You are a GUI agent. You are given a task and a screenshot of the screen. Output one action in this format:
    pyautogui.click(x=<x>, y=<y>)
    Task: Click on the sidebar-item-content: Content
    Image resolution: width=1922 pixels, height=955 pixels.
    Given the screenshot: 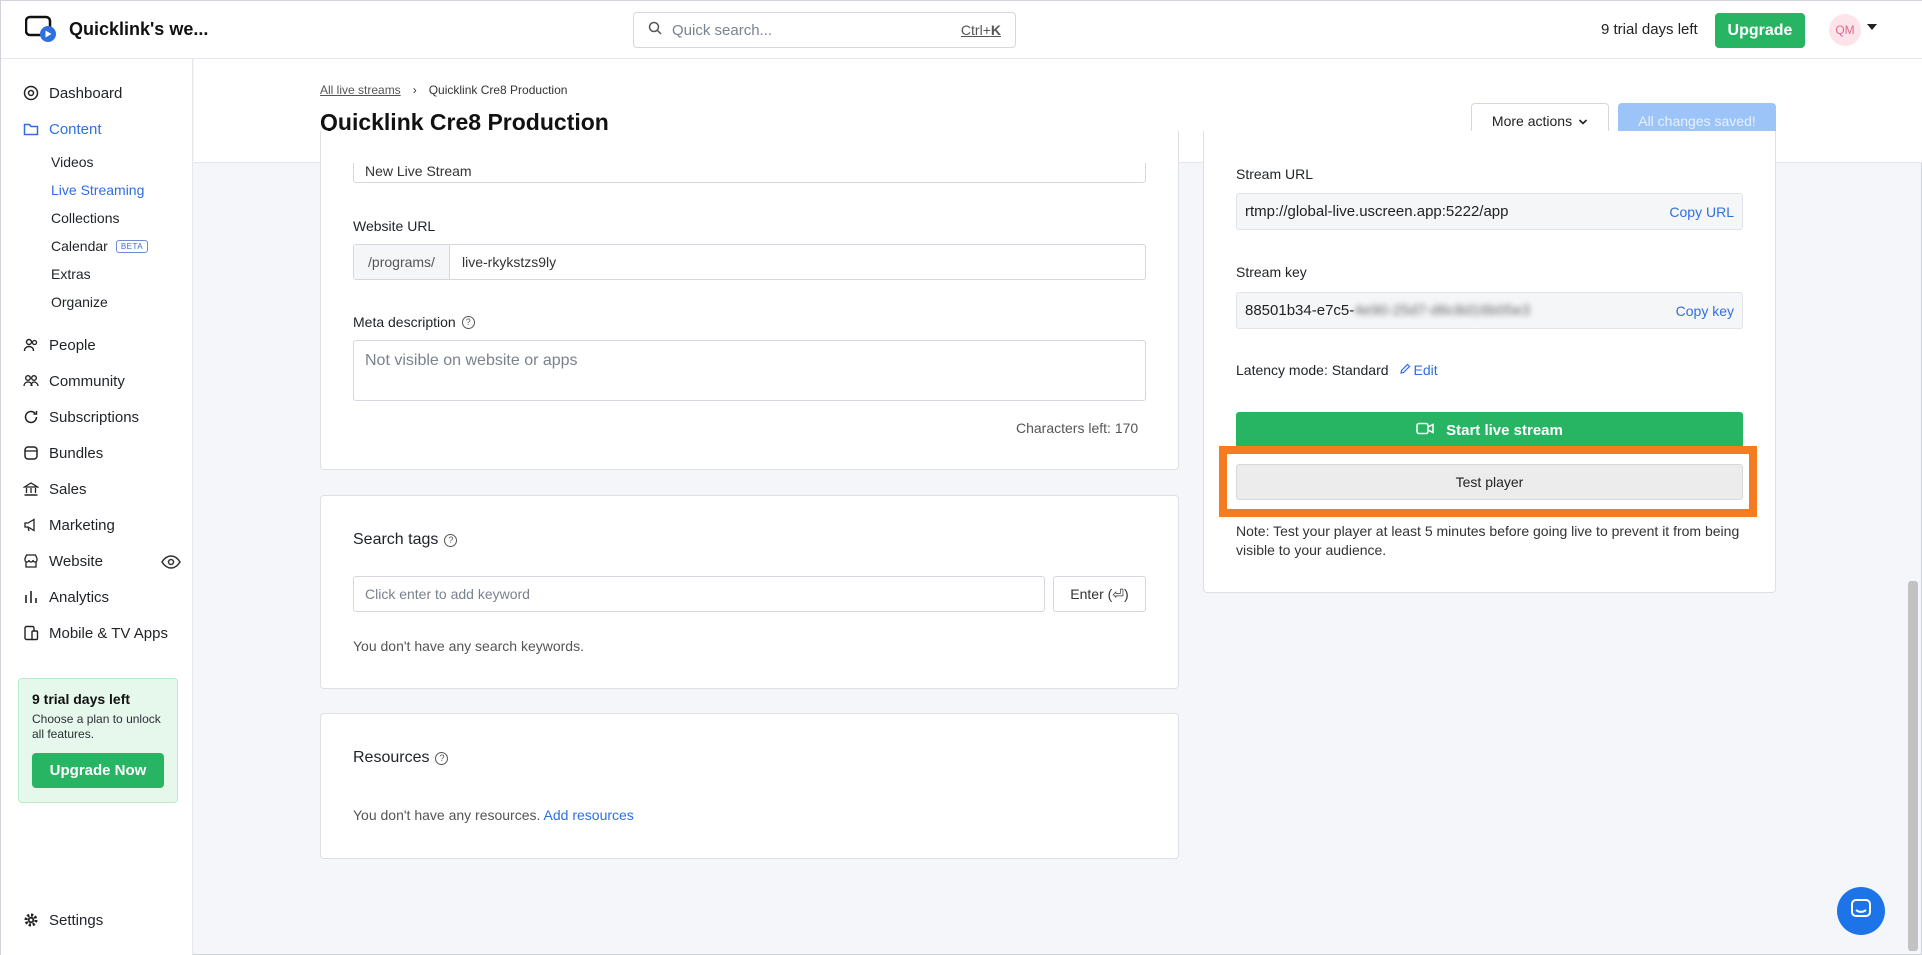 What is the action you would take?
    pyautogui.click(x=62, y=129)
    